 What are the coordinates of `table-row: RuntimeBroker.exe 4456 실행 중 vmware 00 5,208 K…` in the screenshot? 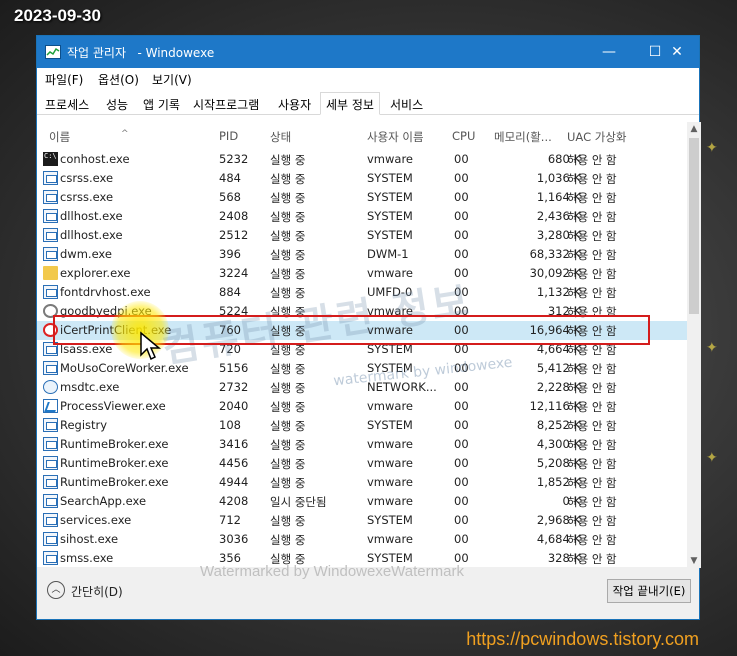 It's located at (362, 463).